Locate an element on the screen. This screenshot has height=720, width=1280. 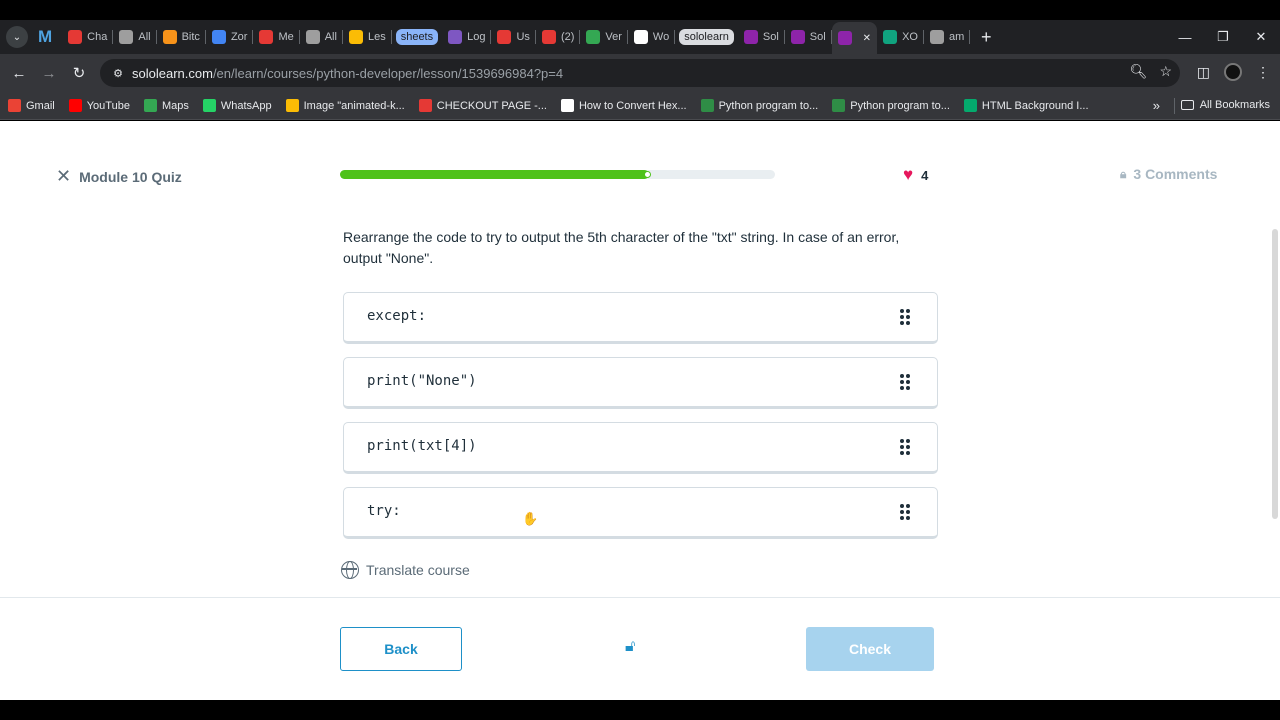
tab-group-label: sheets is located at coordinates (417, 37).